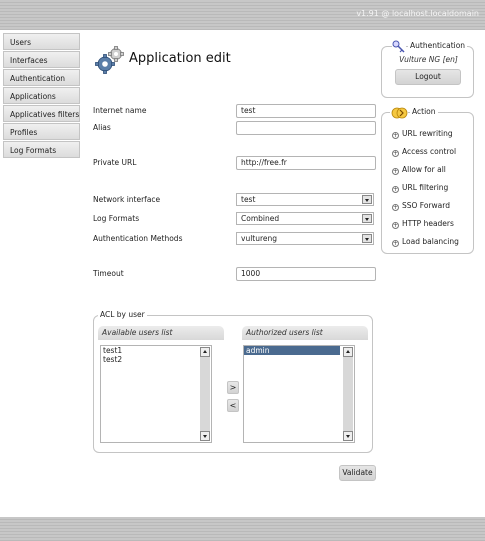  I want to click on log-formats-select: Combined, so click(305, 218).